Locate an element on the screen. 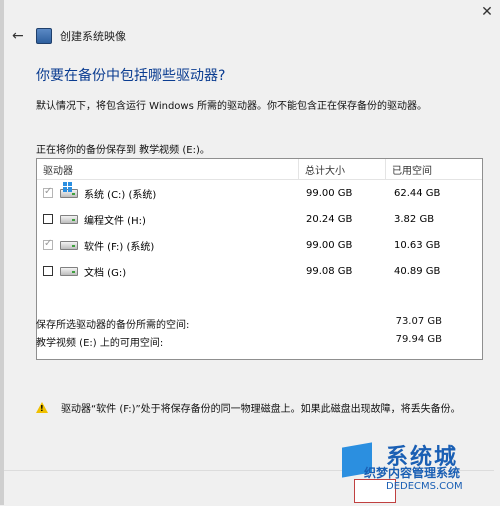 The image size is (500, 506). page-heading: 你要在备份中包括哪些驱动器? is located at coordinates (131, 76).